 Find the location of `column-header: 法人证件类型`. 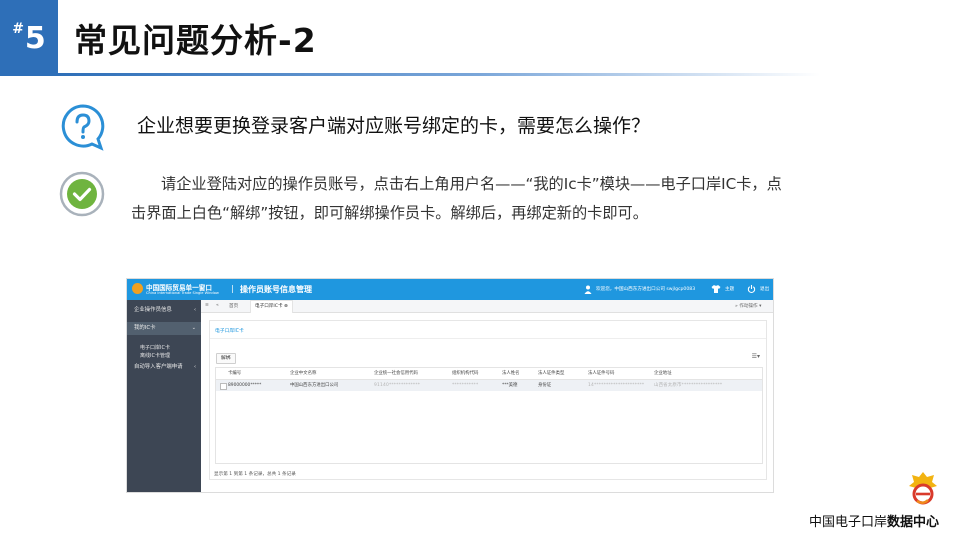

column-header: 法人证件类型 is located at coordinates (551, 373).